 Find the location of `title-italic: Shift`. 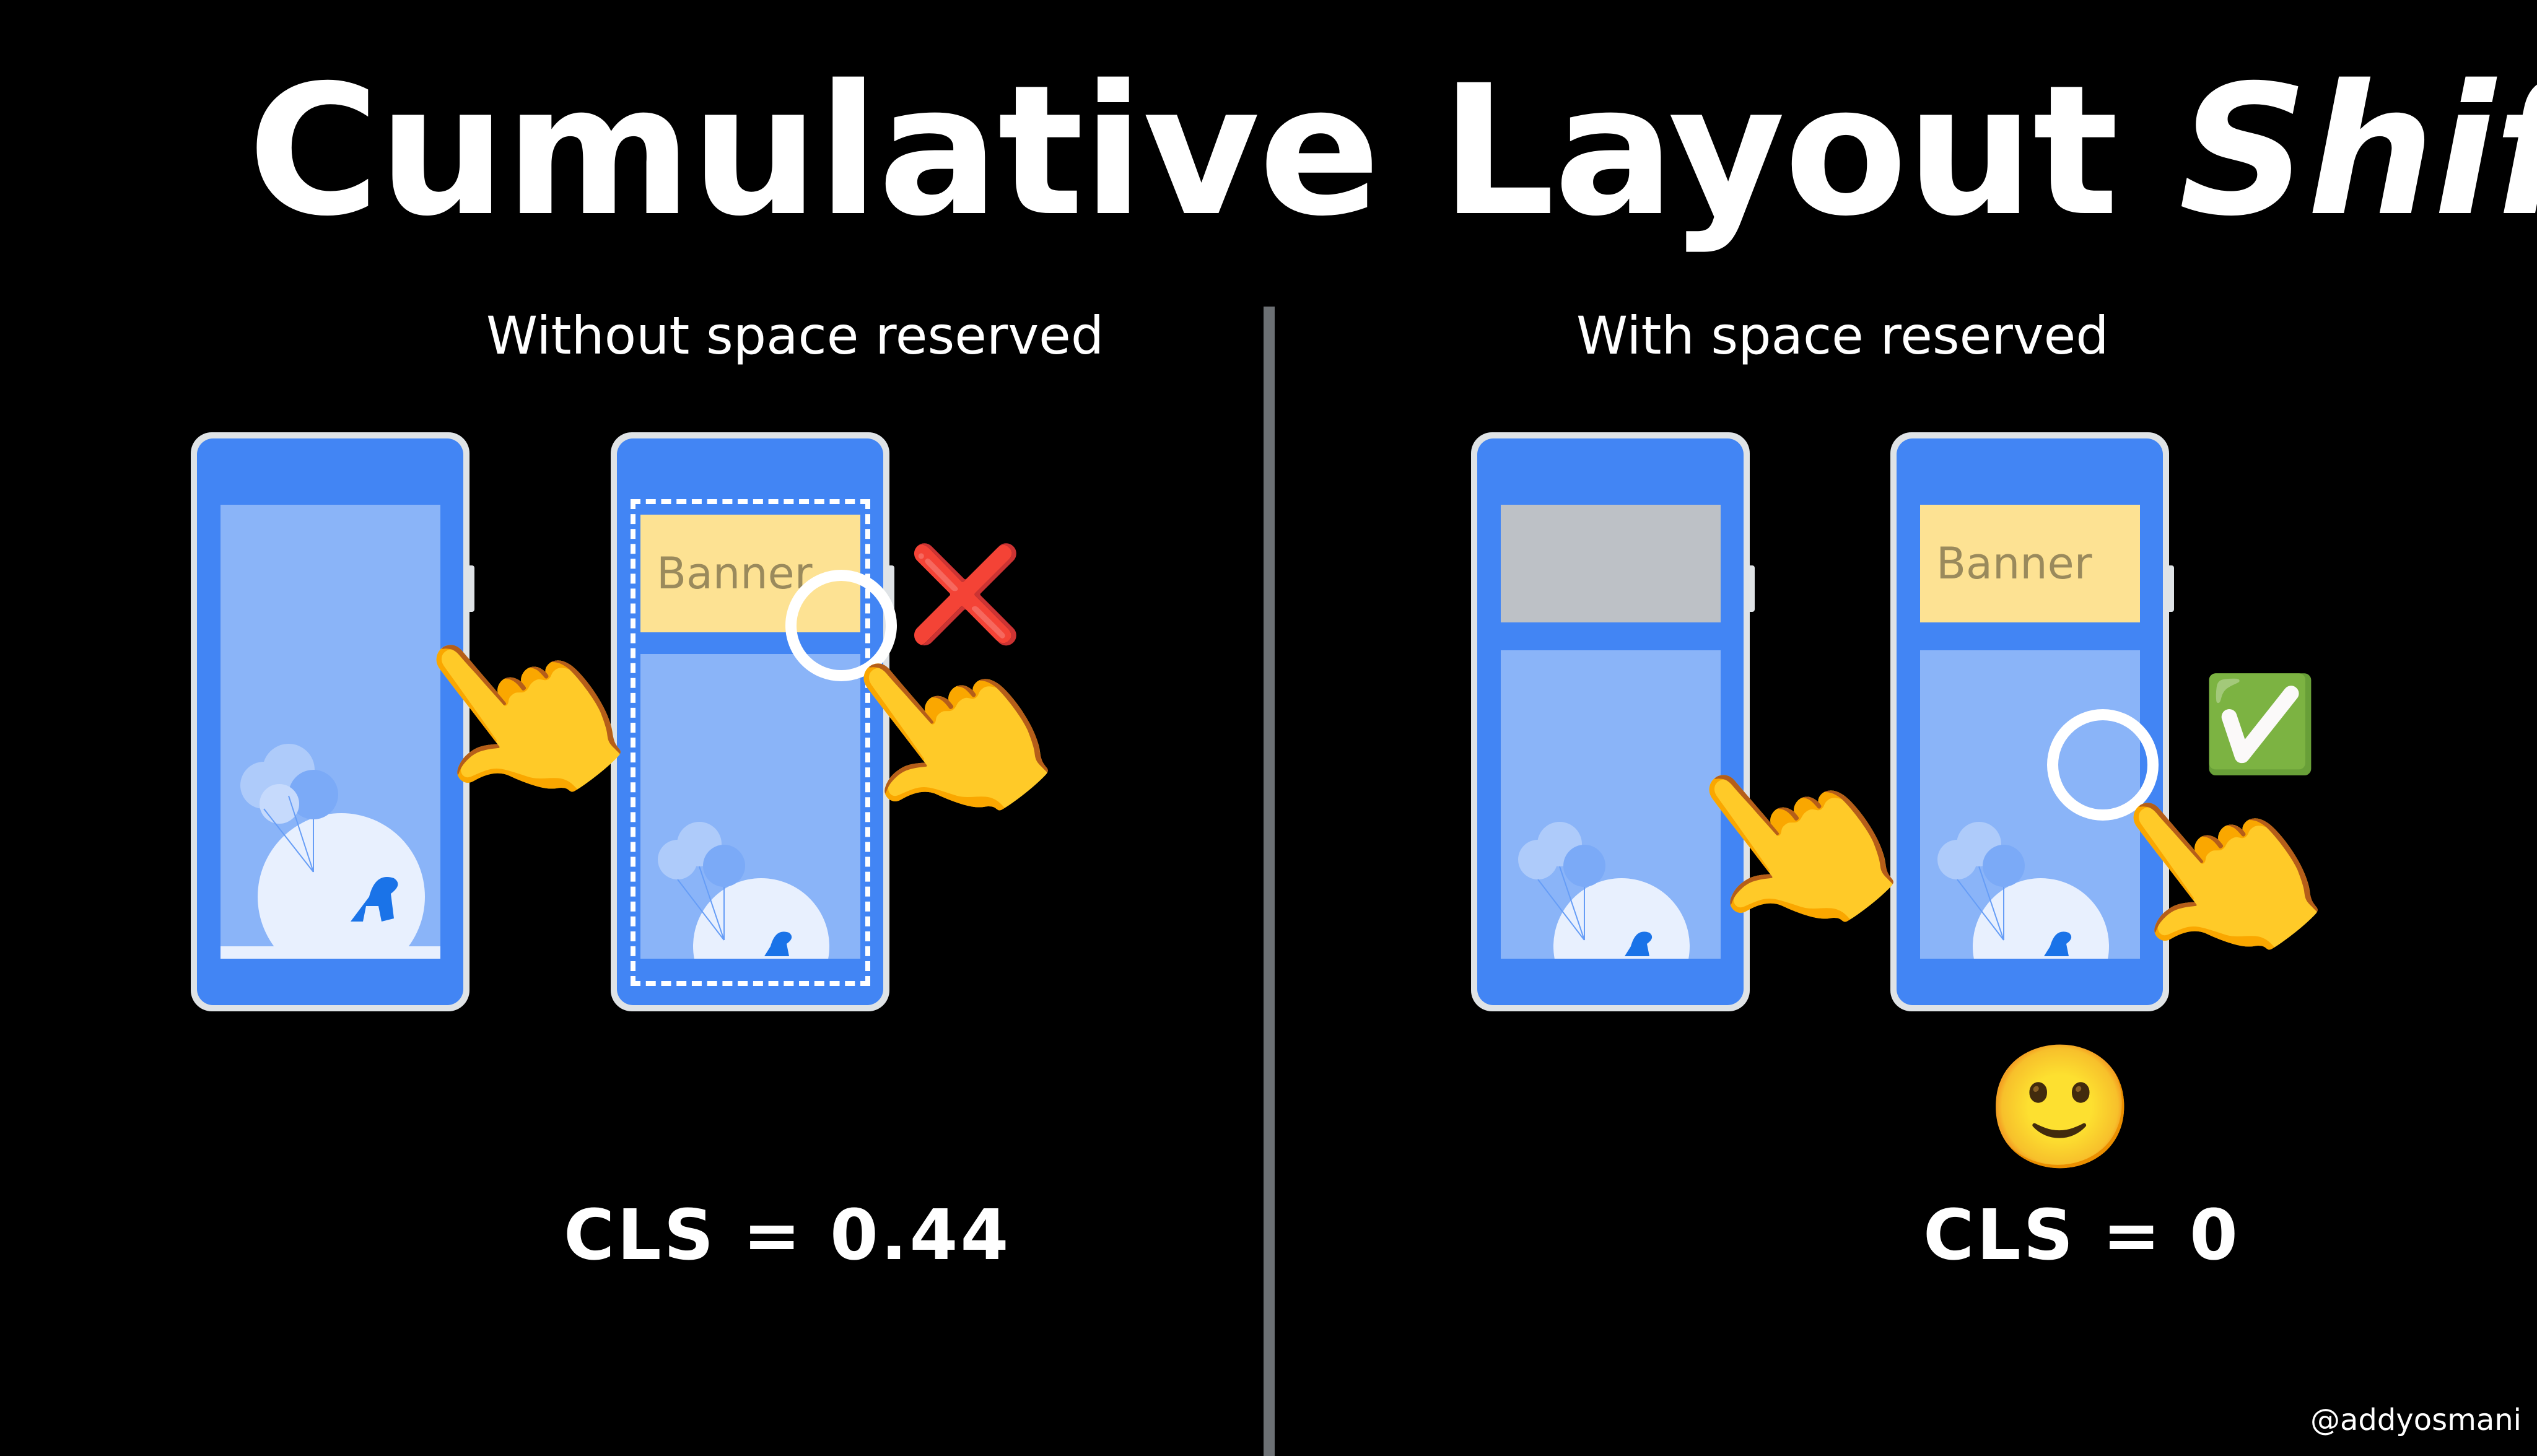

title-italic: Shift is located at coordinates (2357, 151).